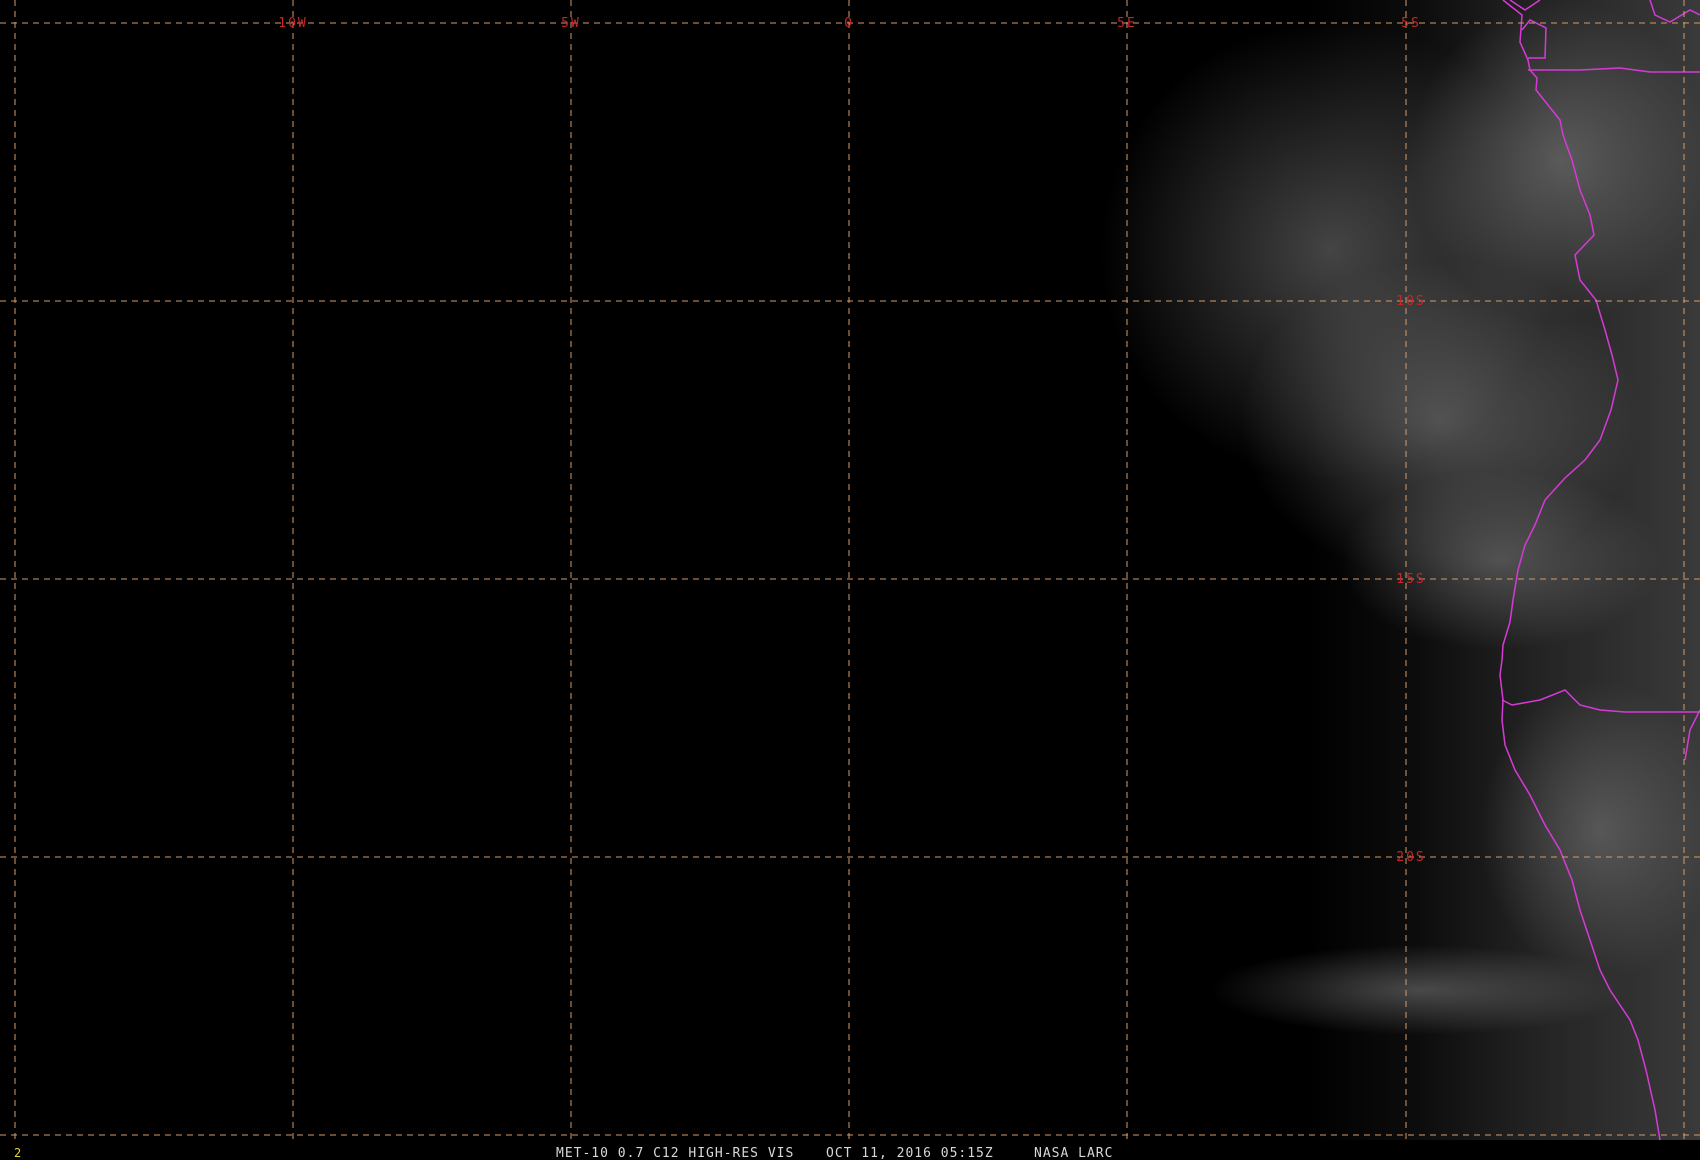  Describe the element at coordinates (675, 1153) in the screenshot. I see `product-label: MET-10 0.7 C12 HIGH-RES VIS` at that location.